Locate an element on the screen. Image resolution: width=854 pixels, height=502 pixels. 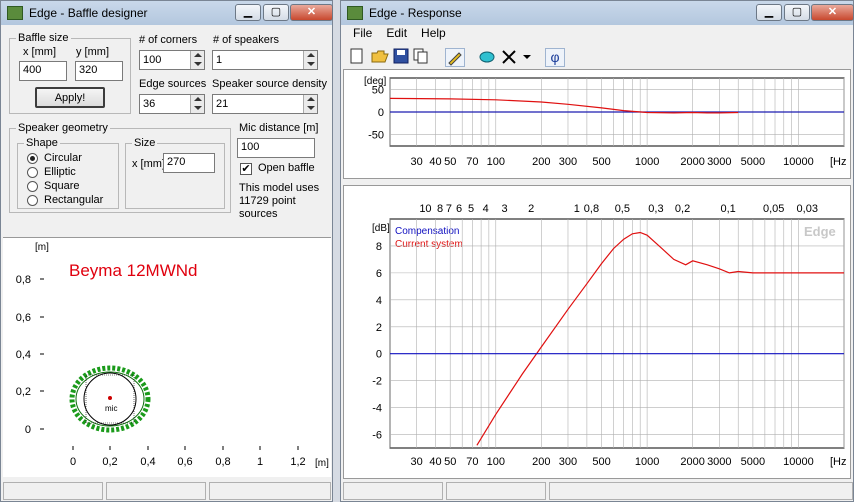
circular-radio-dot is located at coordinates (32, 158).